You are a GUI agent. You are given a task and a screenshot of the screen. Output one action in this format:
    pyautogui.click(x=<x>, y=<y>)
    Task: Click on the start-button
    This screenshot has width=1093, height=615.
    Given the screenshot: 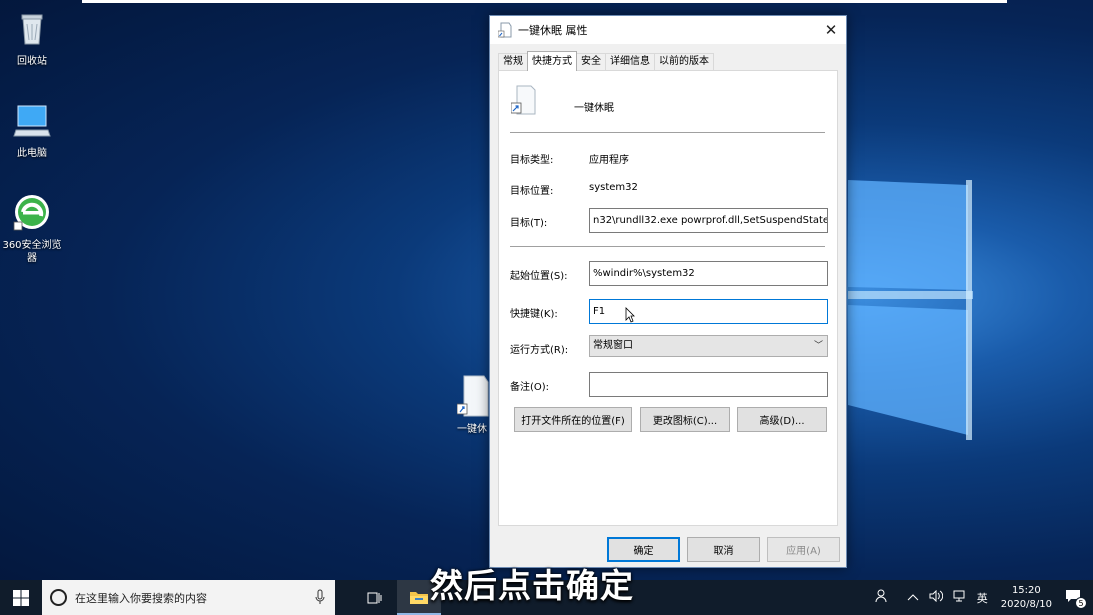 What is the action you would take?
    pyautogui.click(x=21, y=597)
    